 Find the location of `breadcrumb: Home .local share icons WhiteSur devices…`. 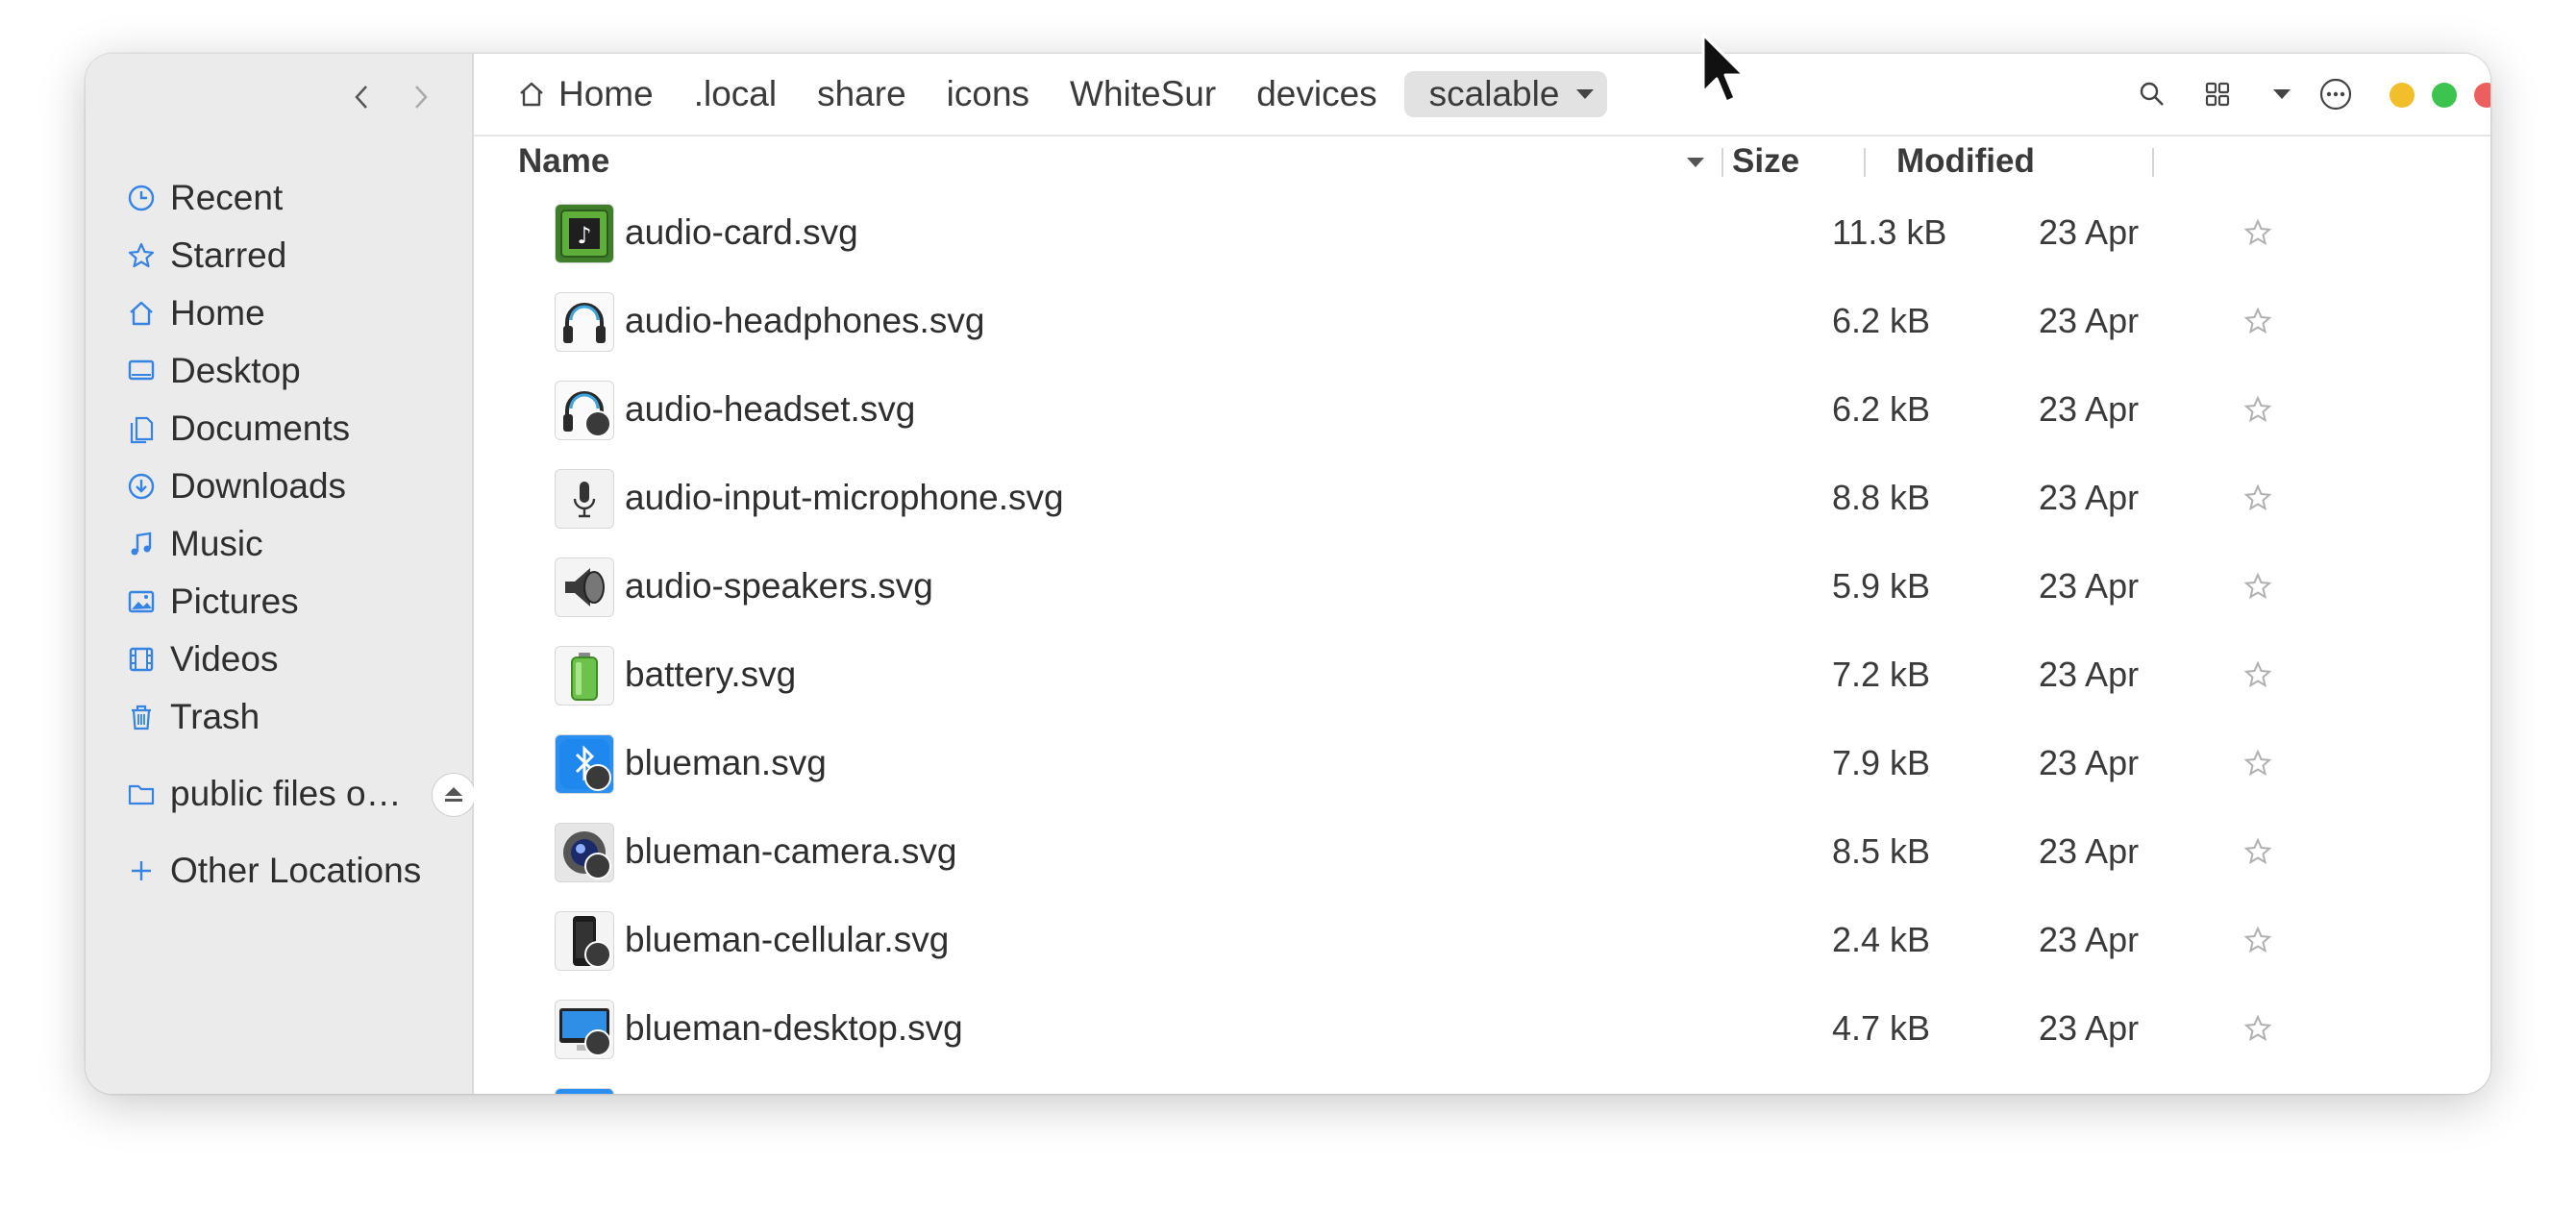

breadcrumb: Home .local share icons WhiteSur devices… is located at coordinates (1062, 94).